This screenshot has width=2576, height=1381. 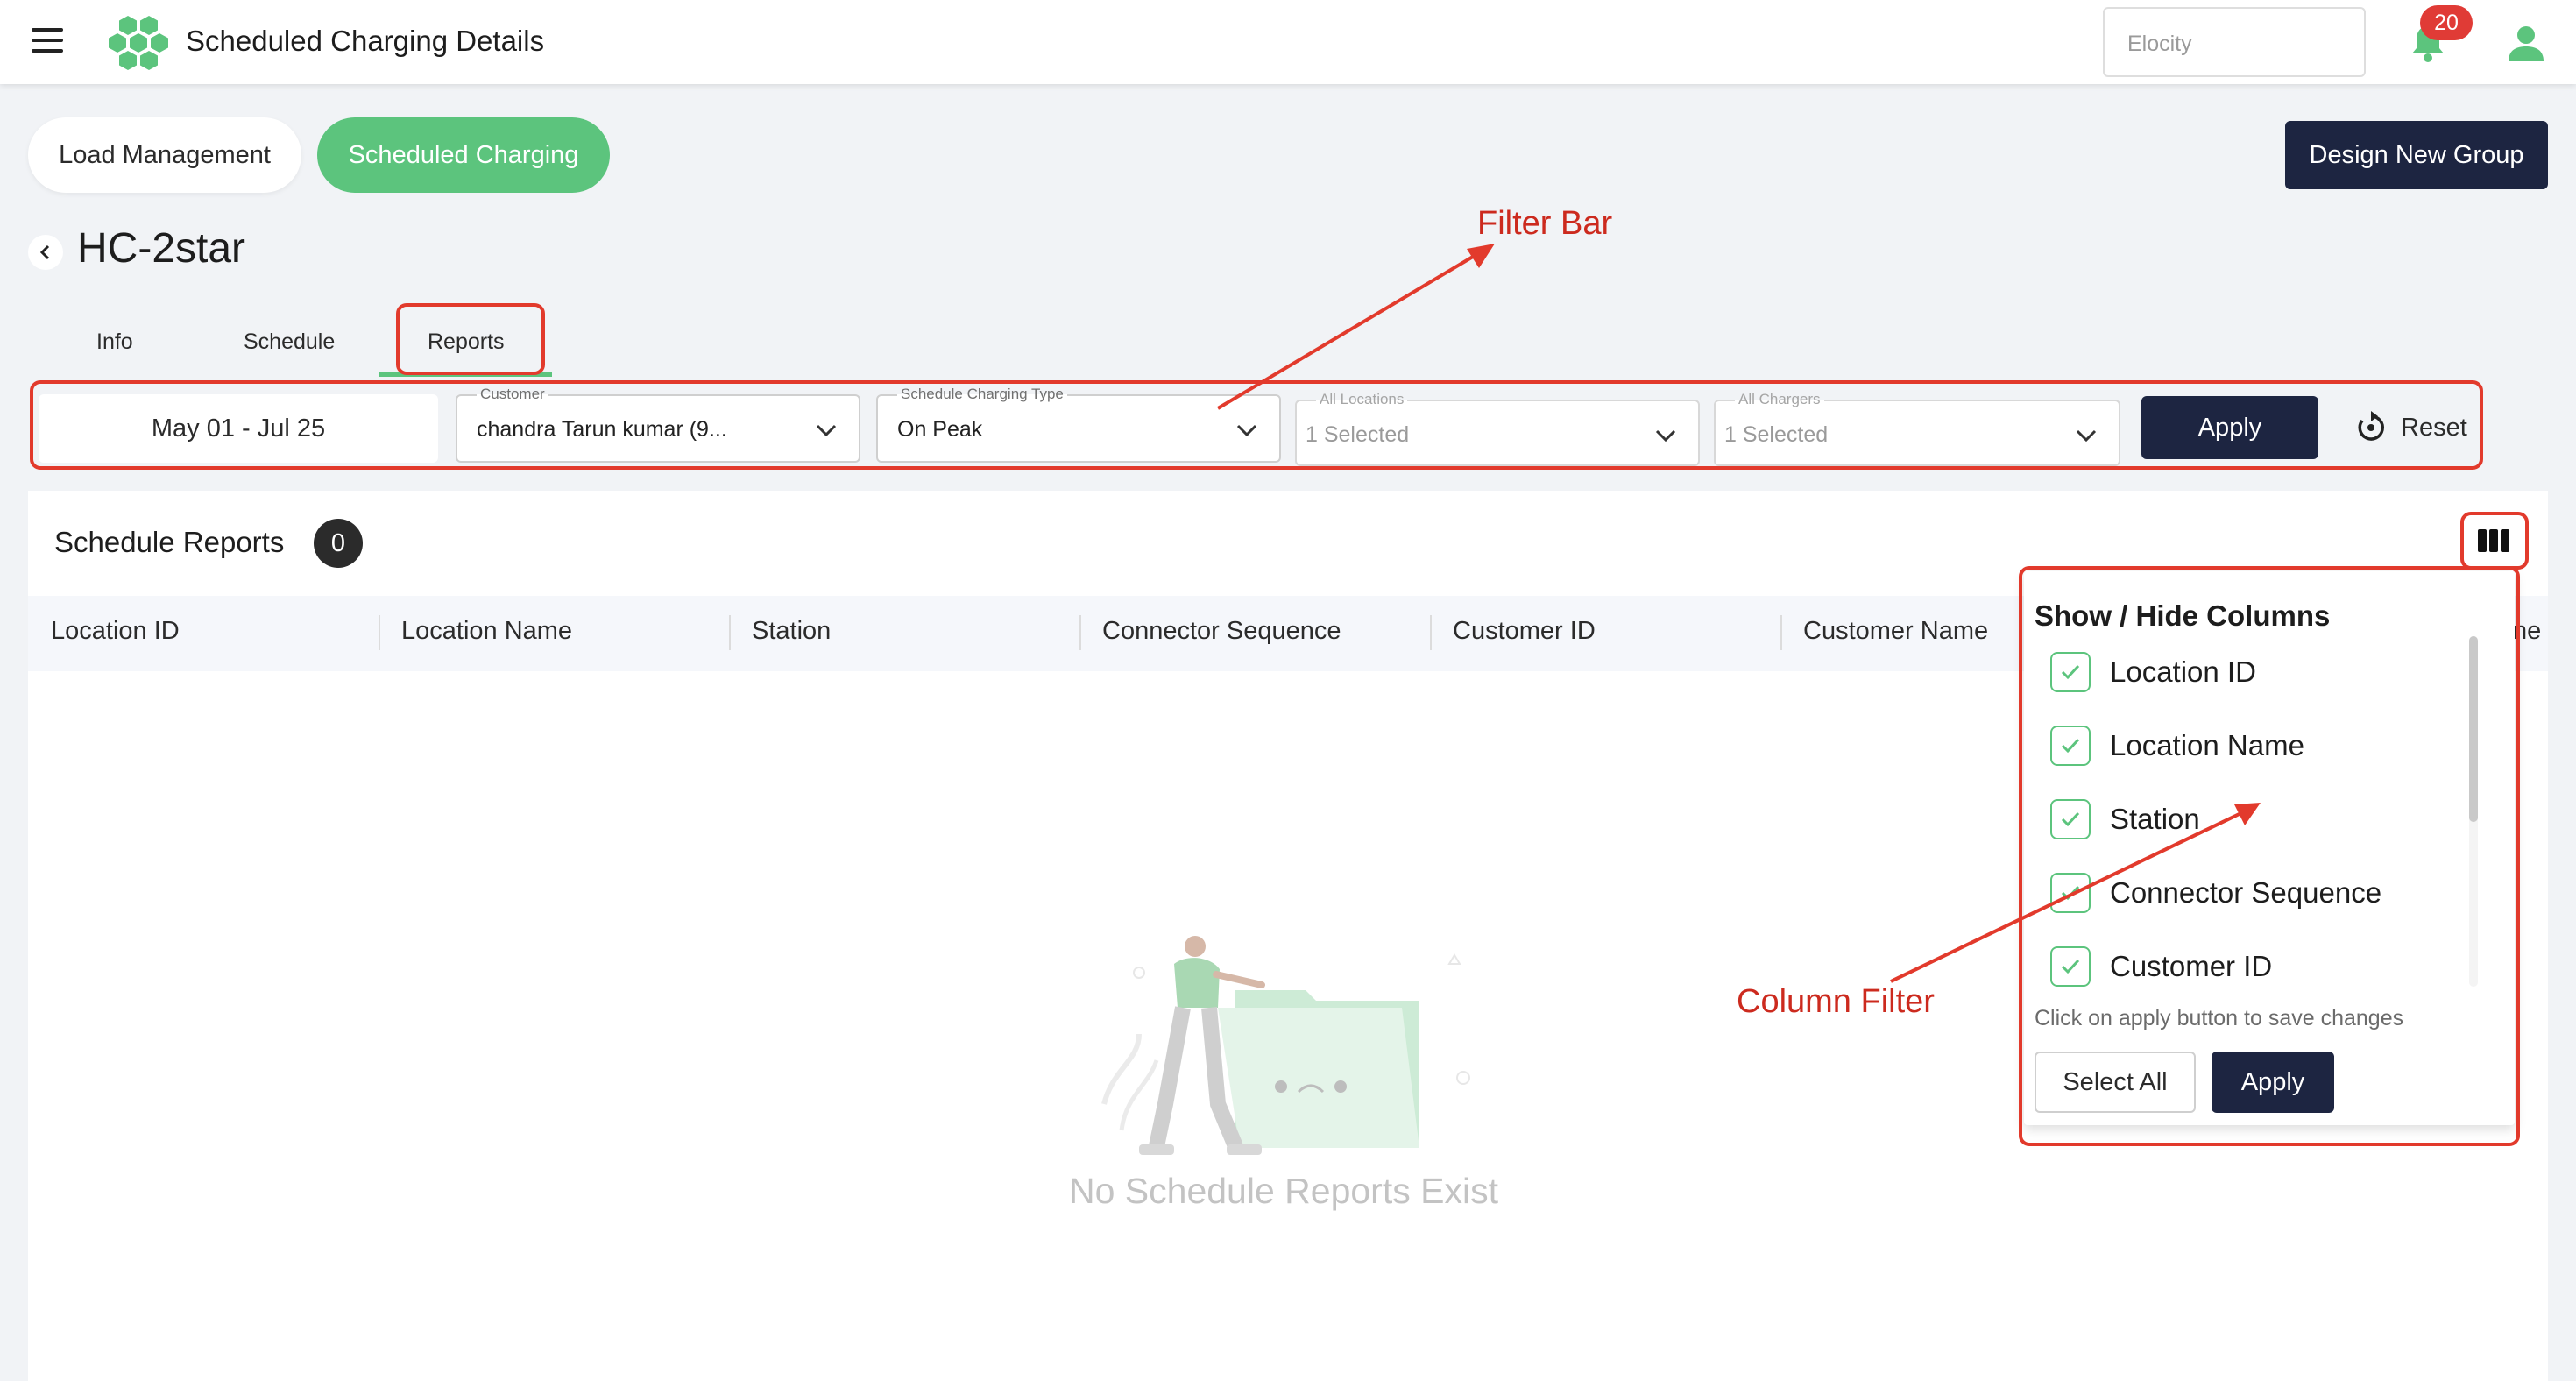 I want to click on column-header-location-id: Location ID, so click(x=115, y=631).